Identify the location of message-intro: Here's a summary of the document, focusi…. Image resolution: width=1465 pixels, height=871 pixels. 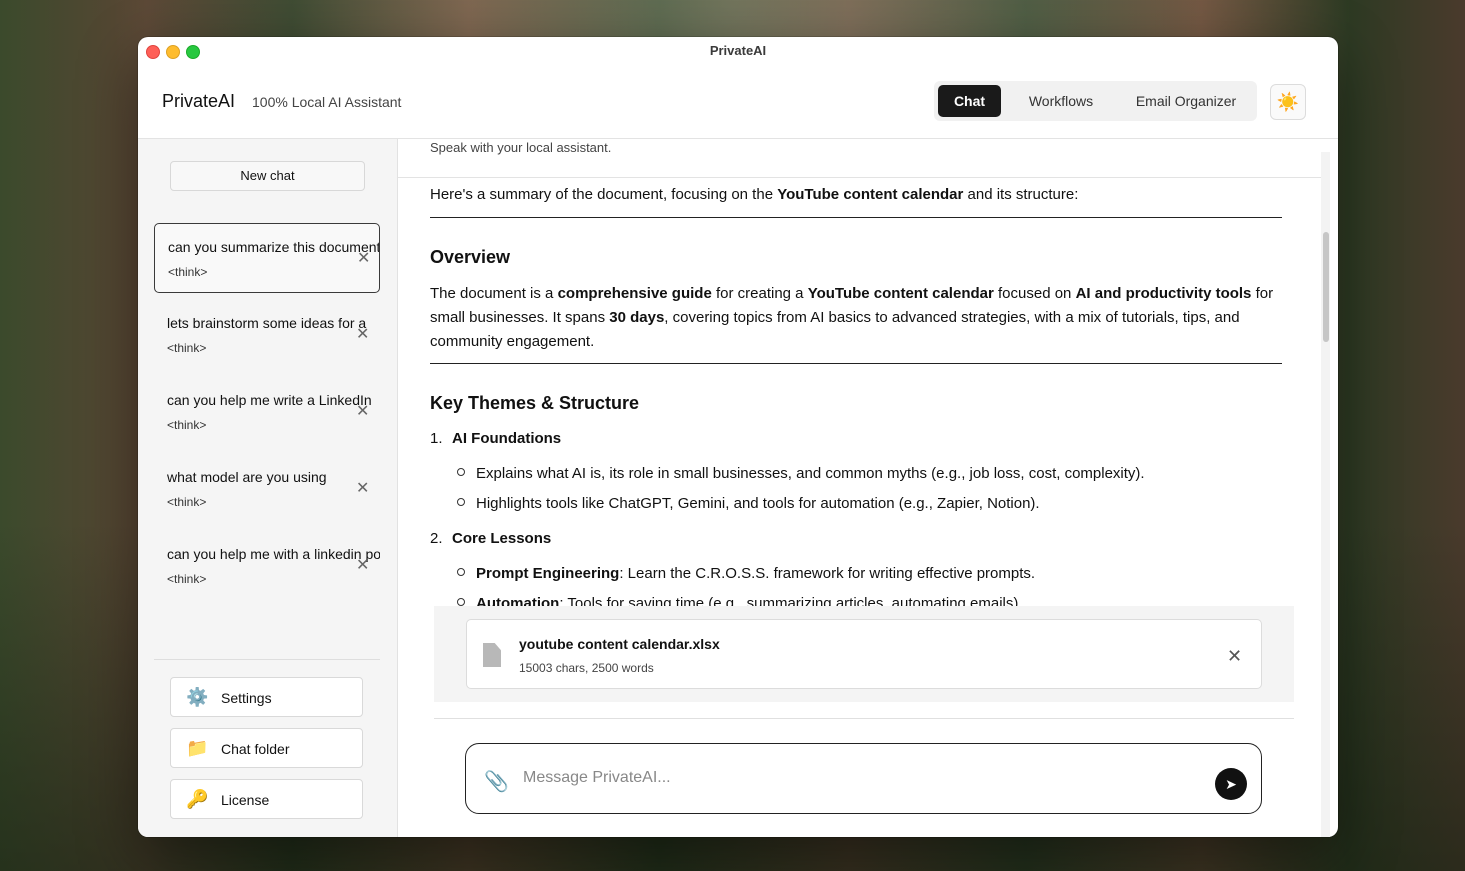
(754, 194).